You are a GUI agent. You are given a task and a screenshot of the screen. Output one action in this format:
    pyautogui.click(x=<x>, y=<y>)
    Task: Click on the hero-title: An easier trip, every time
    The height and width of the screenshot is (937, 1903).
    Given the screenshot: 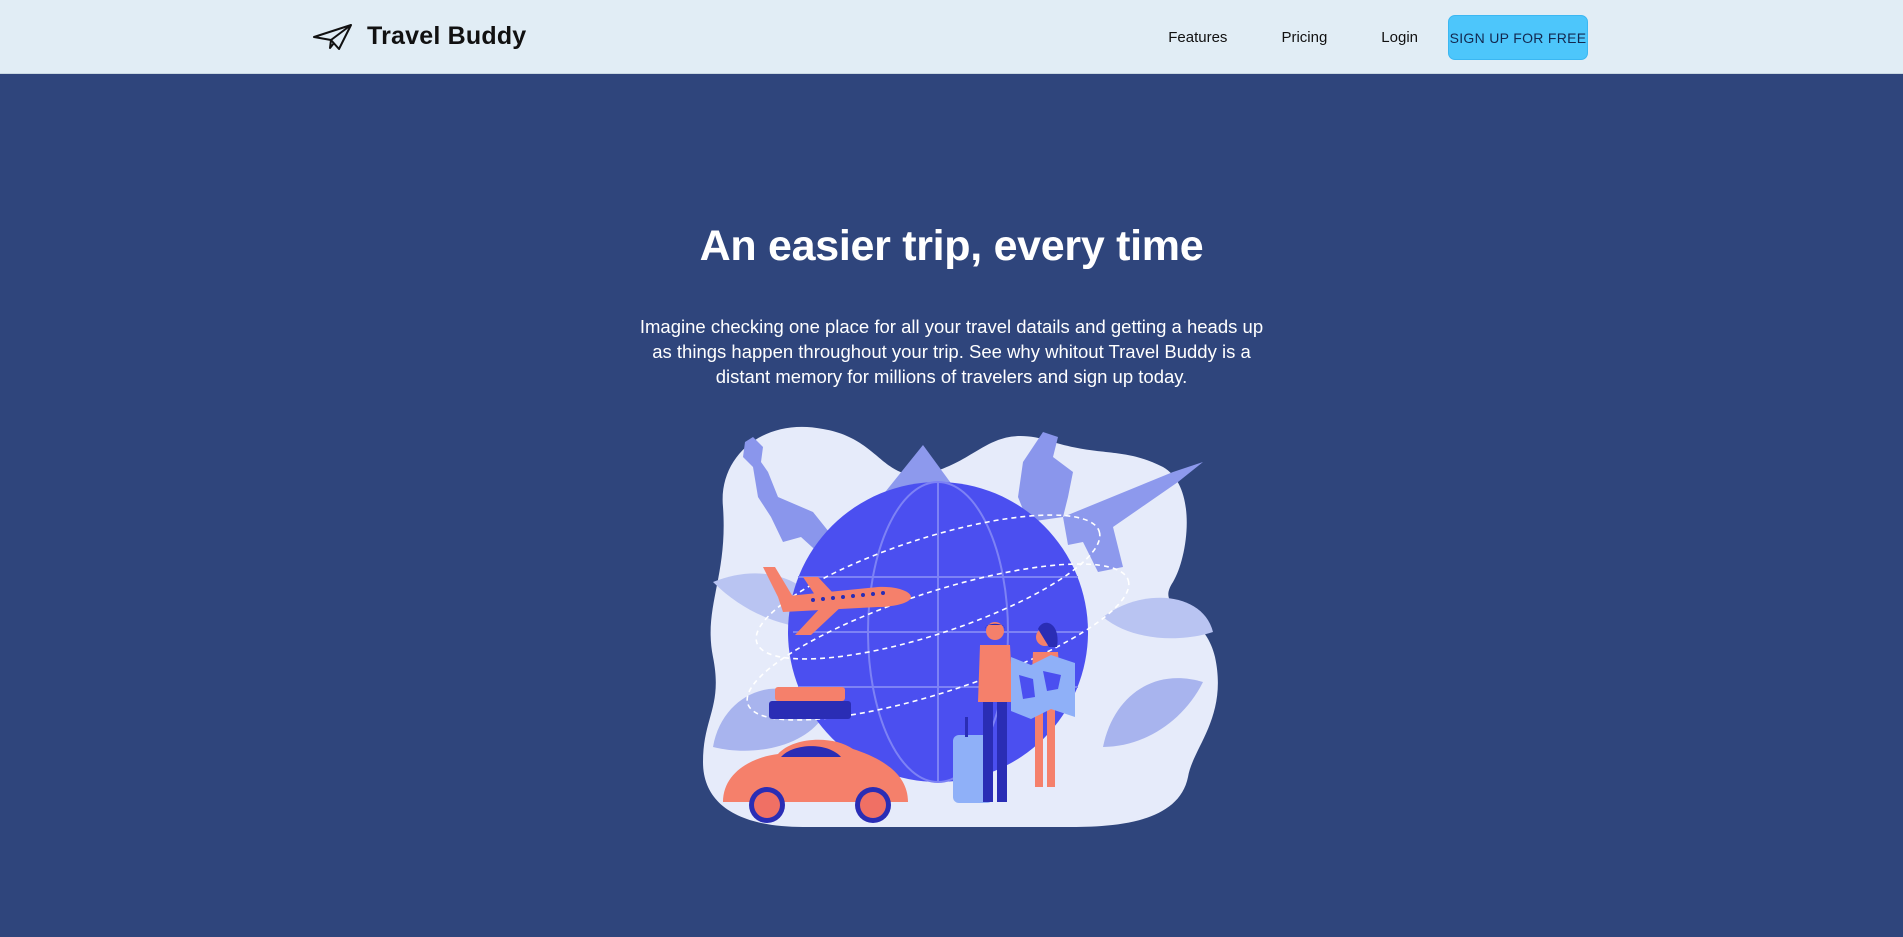 What is the action you would take?
    pyautogui.click(x=951, y=246)
    